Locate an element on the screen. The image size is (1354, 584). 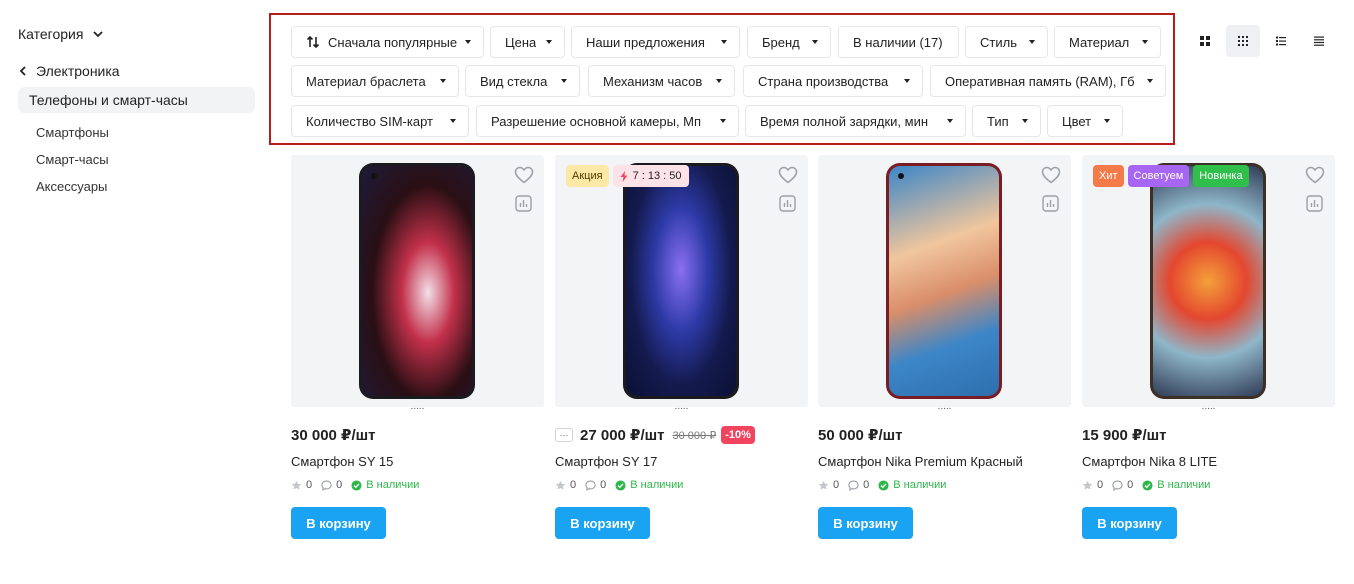
price-row: ··· 27 000 ₽/шт 30 000 ₽ -10% is located at coordinates (681, 435).